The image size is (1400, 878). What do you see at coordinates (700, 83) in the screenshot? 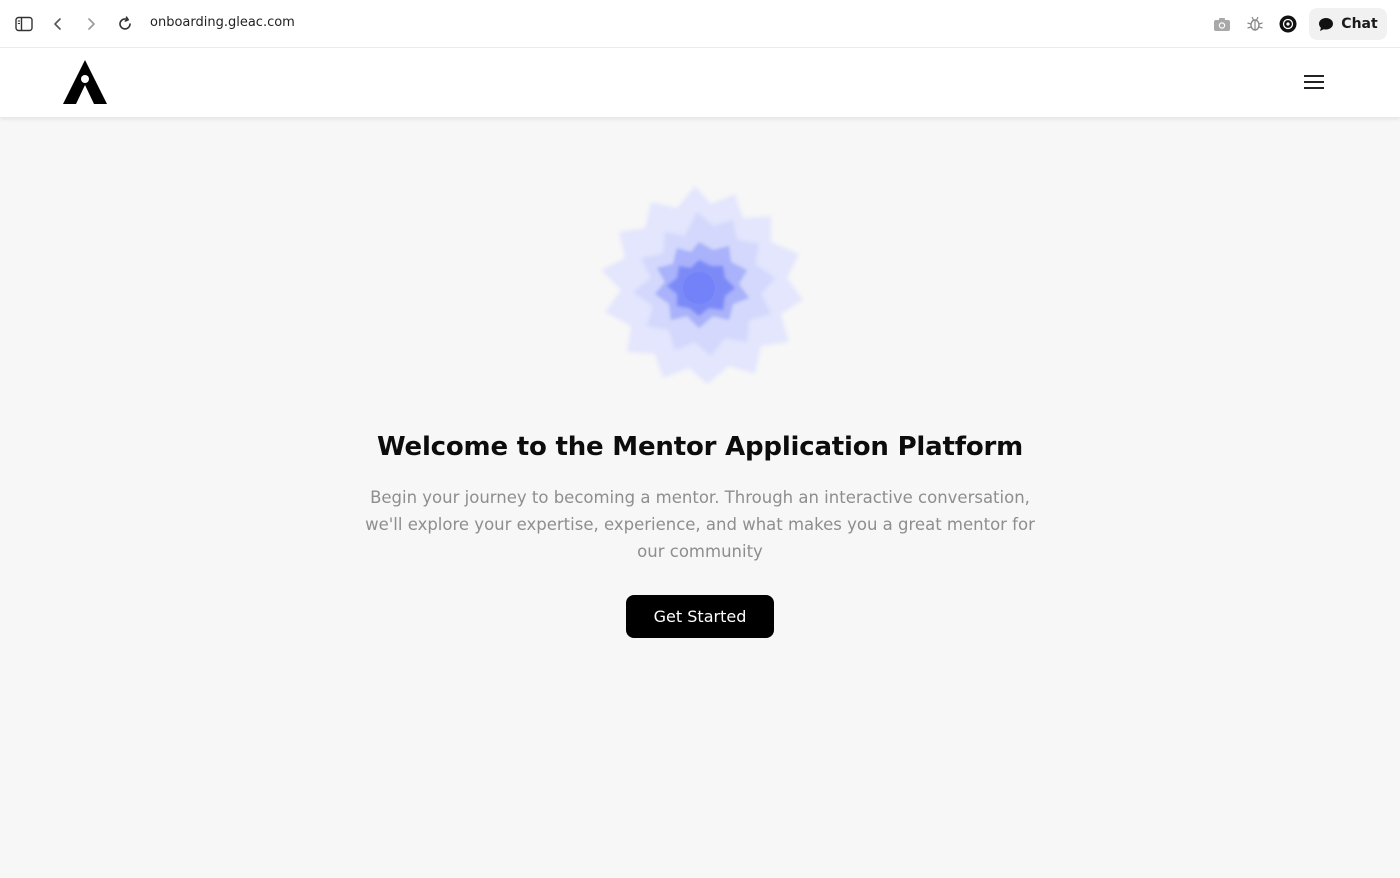
I see `site-header` at bounding box center [700, 83].